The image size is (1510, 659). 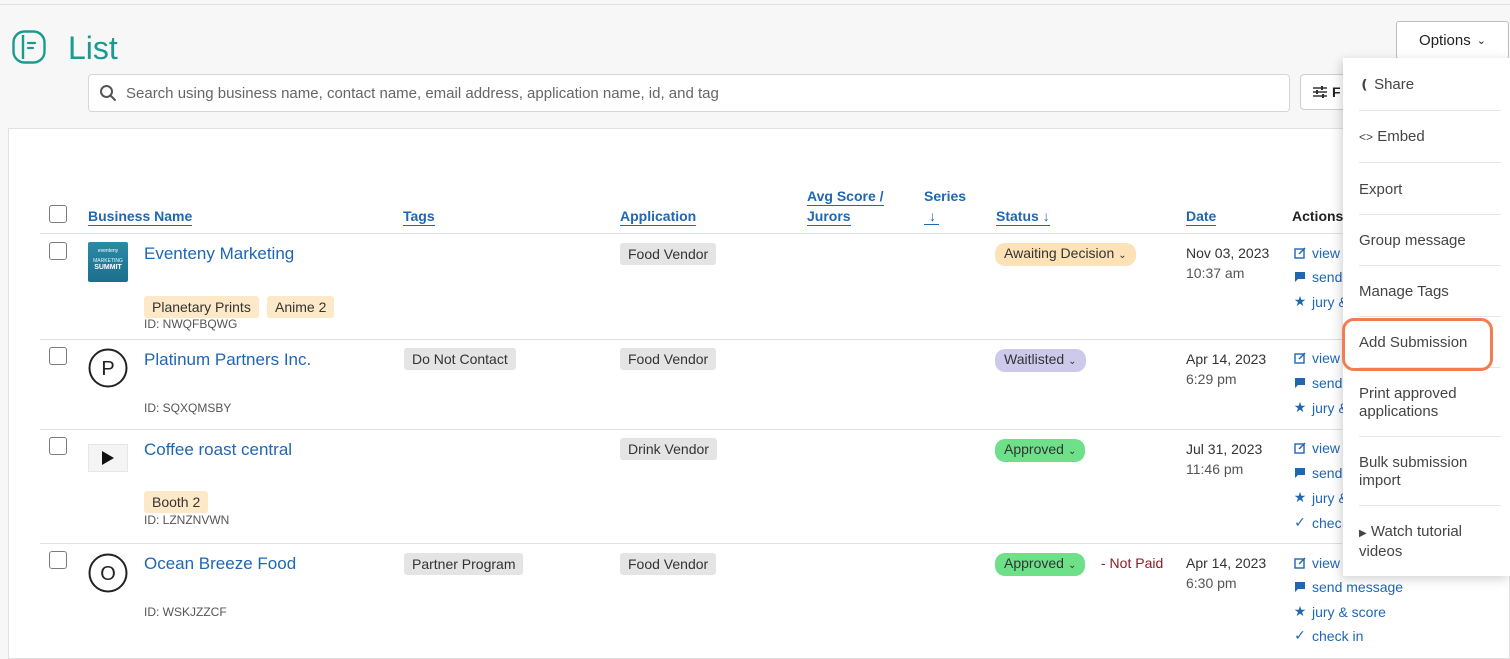 I want to click on status-dropdown: Awaiting Decision ⌄, so click(x=1065, y=254).